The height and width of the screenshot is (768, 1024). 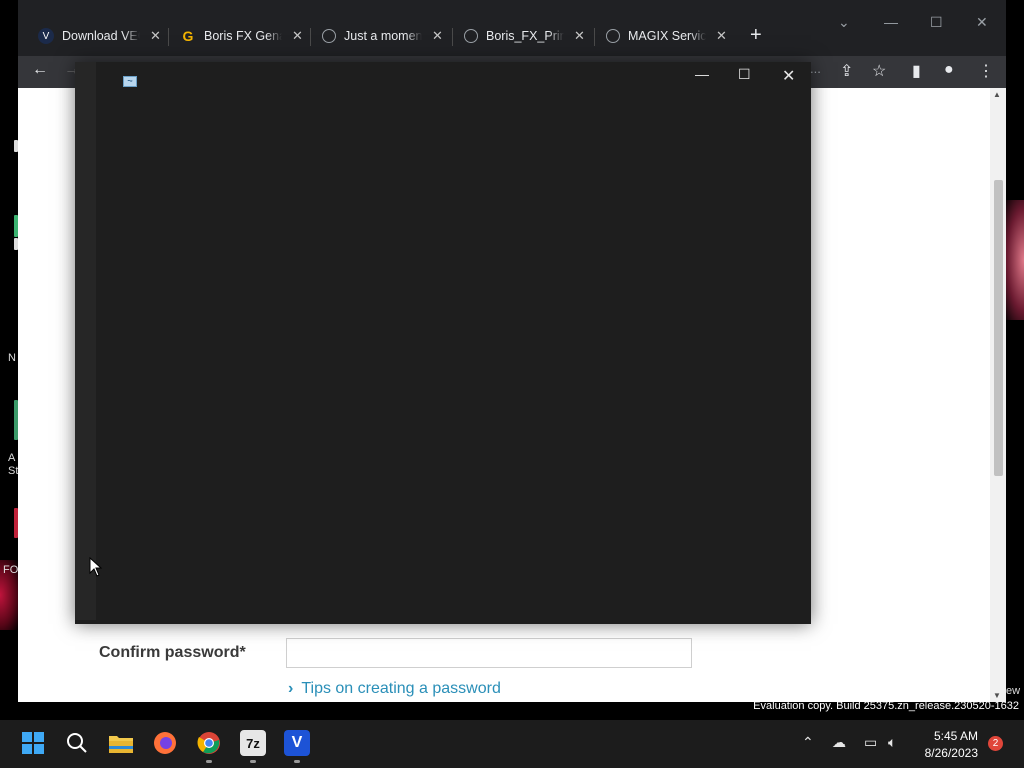 I want to click on chrome-running-indicator, so click(x=209, y=761).